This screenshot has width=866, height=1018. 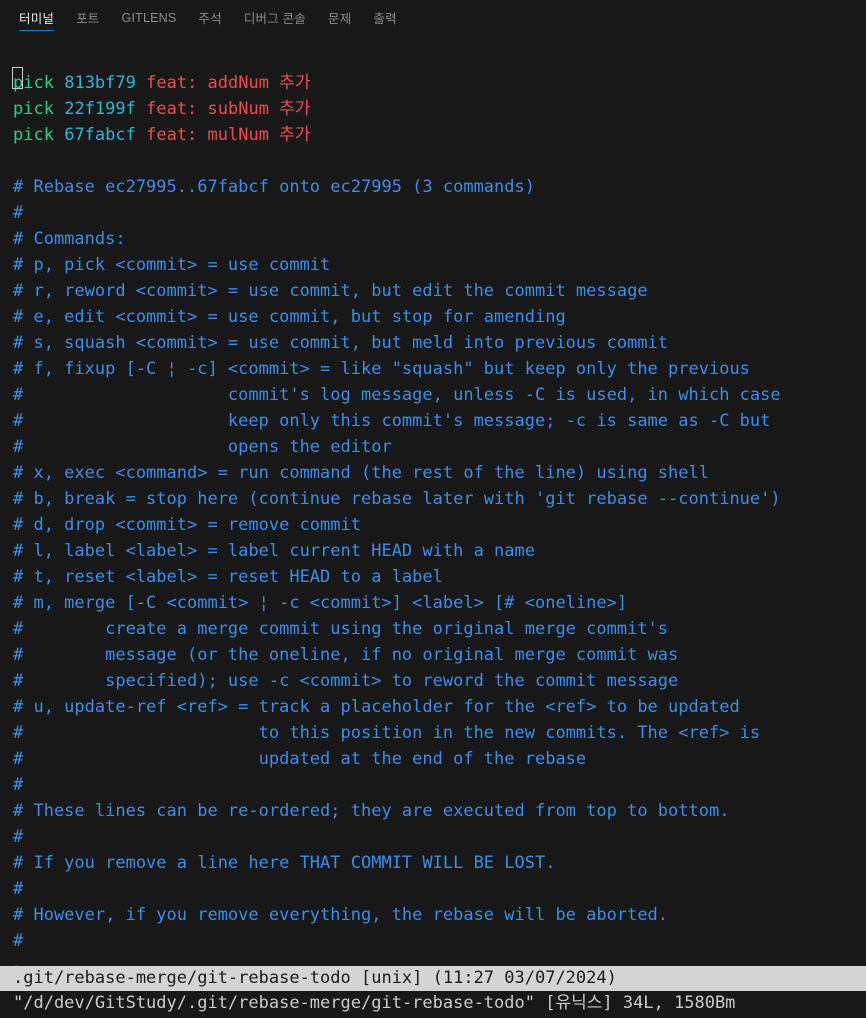 I want to click on rebase-help-comment-line: # p, pick <commit> = use commit, so click(x=439, y=265).